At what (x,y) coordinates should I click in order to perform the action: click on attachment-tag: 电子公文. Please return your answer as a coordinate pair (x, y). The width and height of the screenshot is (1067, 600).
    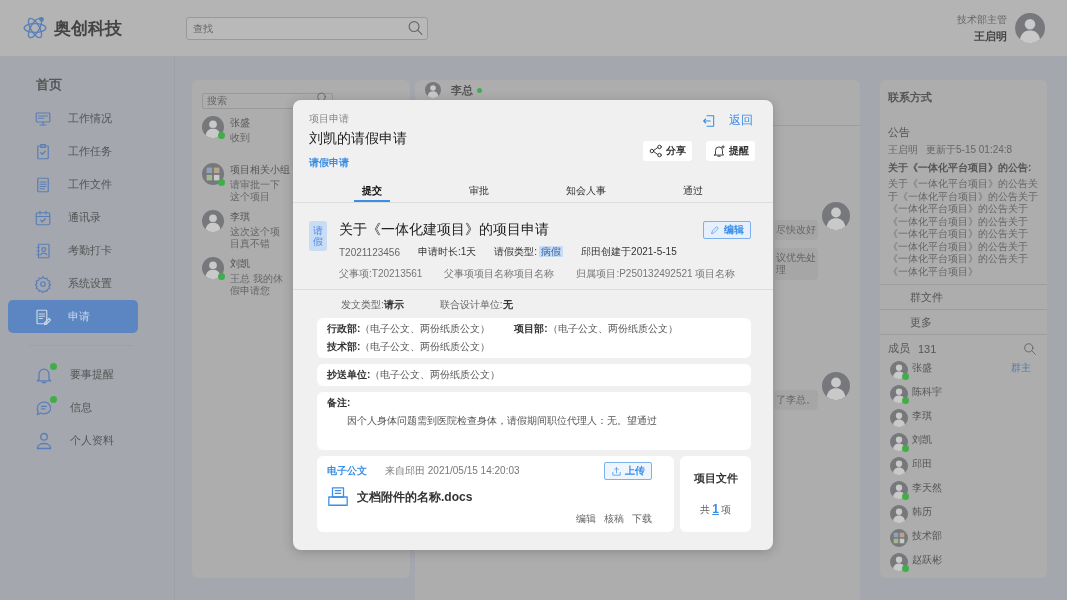
    Looking at the image, I should click on (347, 471).